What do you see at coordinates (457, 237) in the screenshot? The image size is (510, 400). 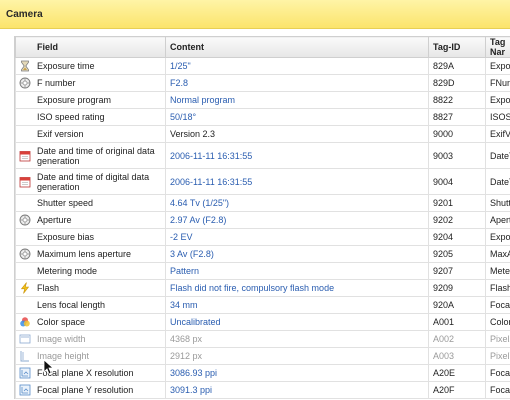 I see `tag-id: 9204` at bounding box center [457, 237].